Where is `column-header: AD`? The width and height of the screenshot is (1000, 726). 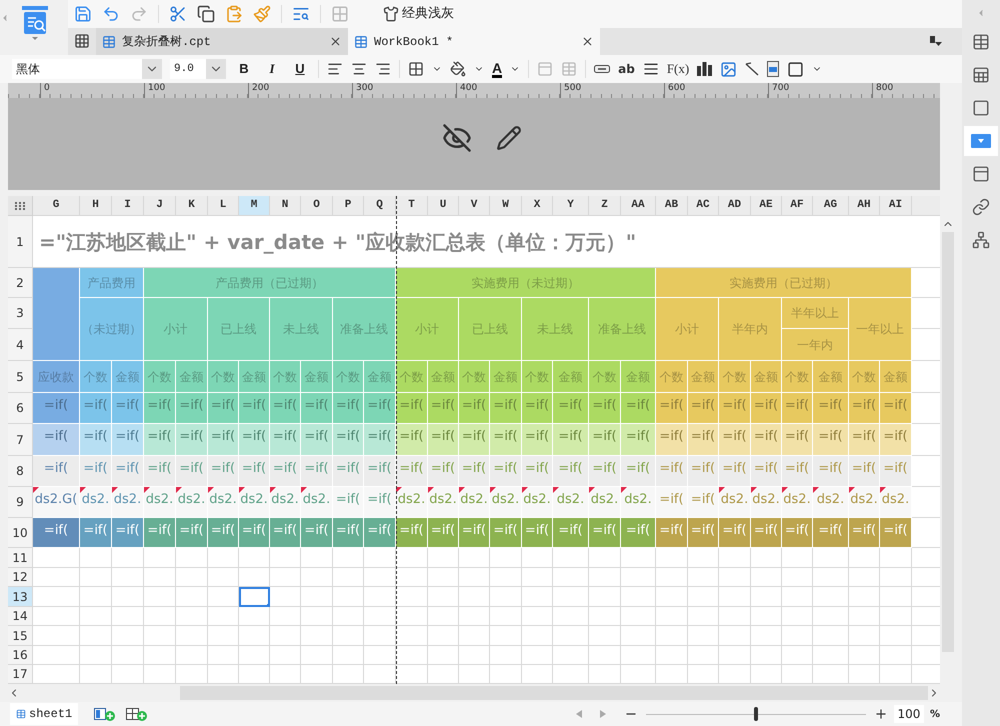
column-header: AD is located at coordinates (735, 206).